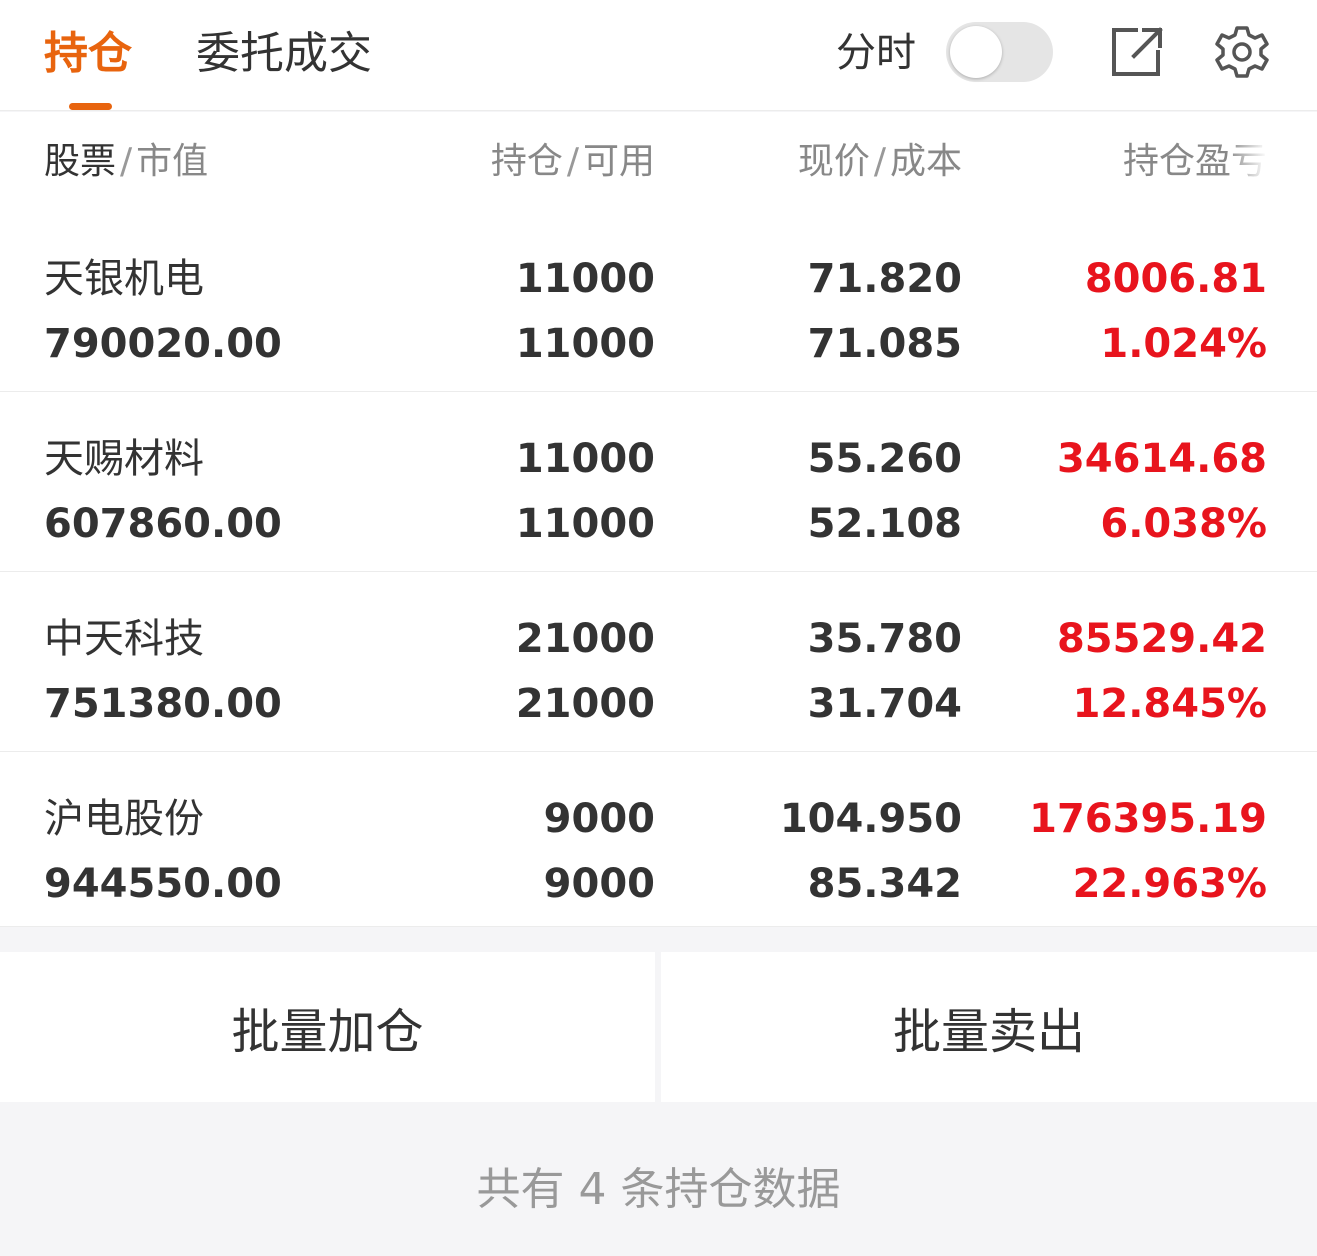 Image resolution: width=1317 pixels, height=1256 pixels. What do you see at coordinates (327, 1027) in the screenshot?
I see `batch-add-button: 批量加仓` at bounding box center [327, 1027].